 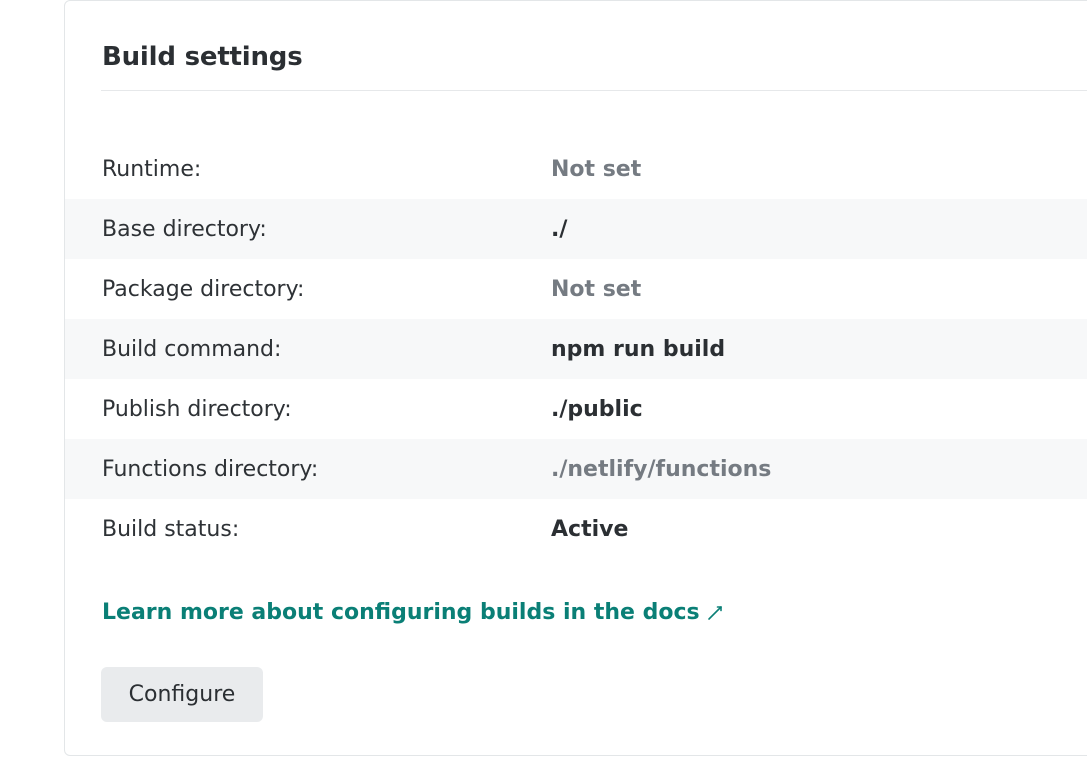 What do you see at coordinates (661, 469) in the screenshot?
I see `setting-value: ./netlify/functions` at bounding box center [661, 469].